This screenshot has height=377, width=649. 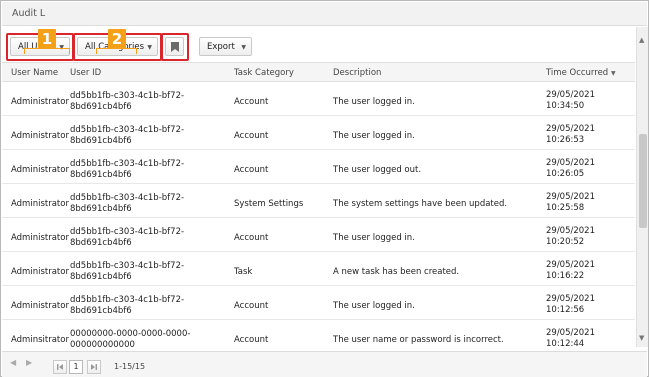 I want to click on cell-time-occurred: 29/05/2021 10:20:52, so click(x=570, y=237).